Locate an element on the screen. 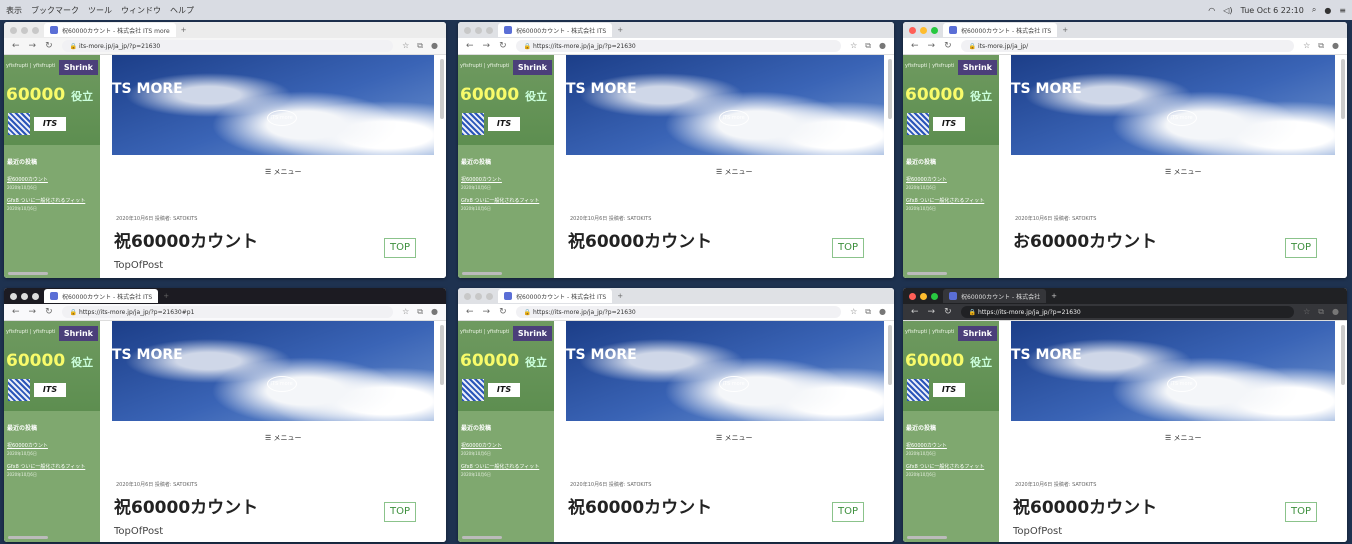  user-icon: ● is located at coordinates (1327, 10).